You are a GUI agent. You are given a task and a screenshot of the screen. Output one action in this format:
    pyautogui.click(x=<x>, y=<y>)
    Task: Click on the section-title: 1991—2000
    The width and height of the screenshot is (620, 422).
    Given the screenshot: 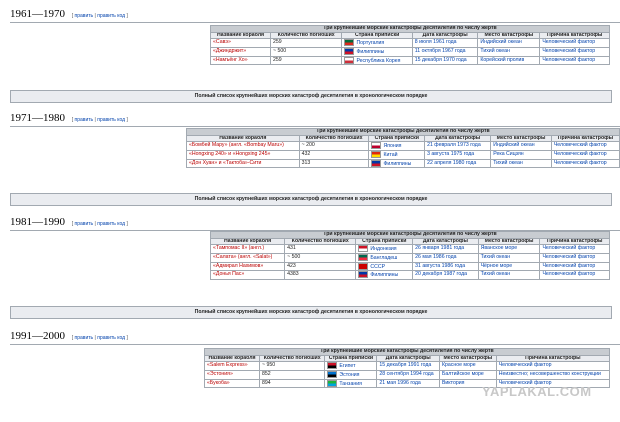 What is the action you would take?
    pyautogui.click(x=37, y=336)
    